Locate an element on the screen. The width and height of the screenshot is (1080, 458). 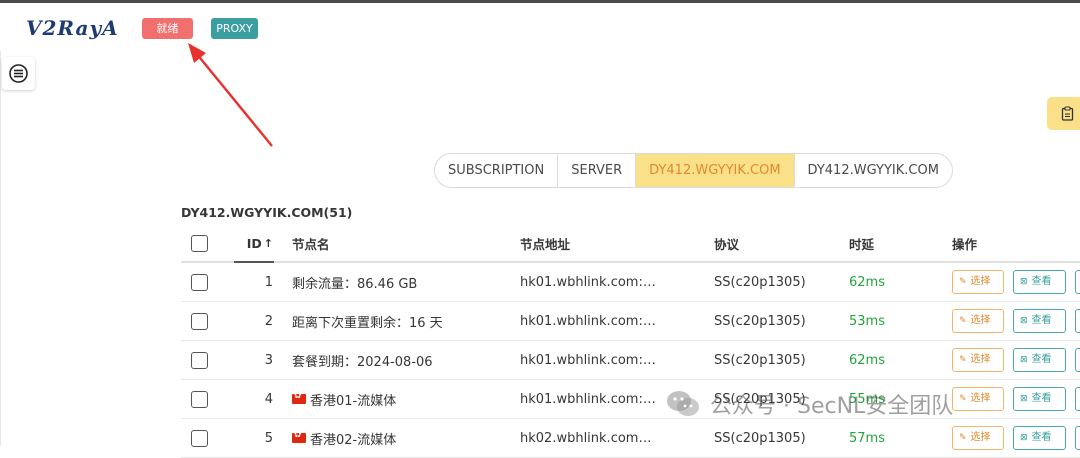
select-all-cell is located at coordinates (199, 243).